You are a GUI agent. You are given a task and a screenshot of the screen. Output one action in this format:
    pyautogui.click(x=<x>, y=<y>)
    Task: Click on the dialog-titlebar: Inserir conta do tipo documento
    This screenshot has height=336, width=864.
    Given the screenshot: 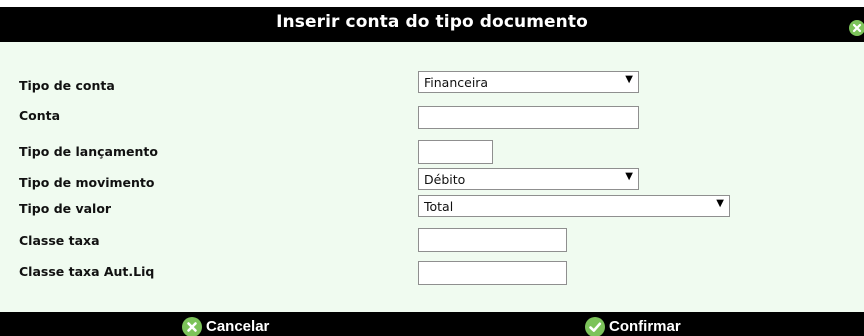 What is the action you would take?
    pyautogui.click(x=432, y=21)
    